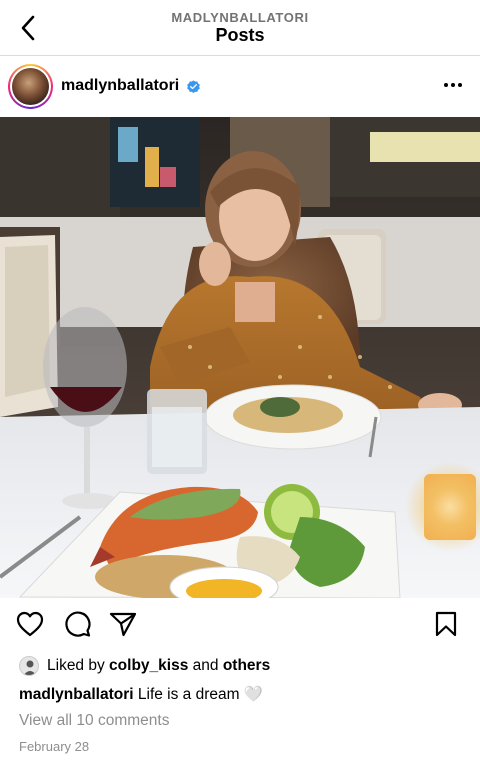 This screenshot has width=480, height=765. What do you see at coordinates (76, 665) in the screenshot?
I see `likes-prefix: Liked by` at bounding box center [76, 665].